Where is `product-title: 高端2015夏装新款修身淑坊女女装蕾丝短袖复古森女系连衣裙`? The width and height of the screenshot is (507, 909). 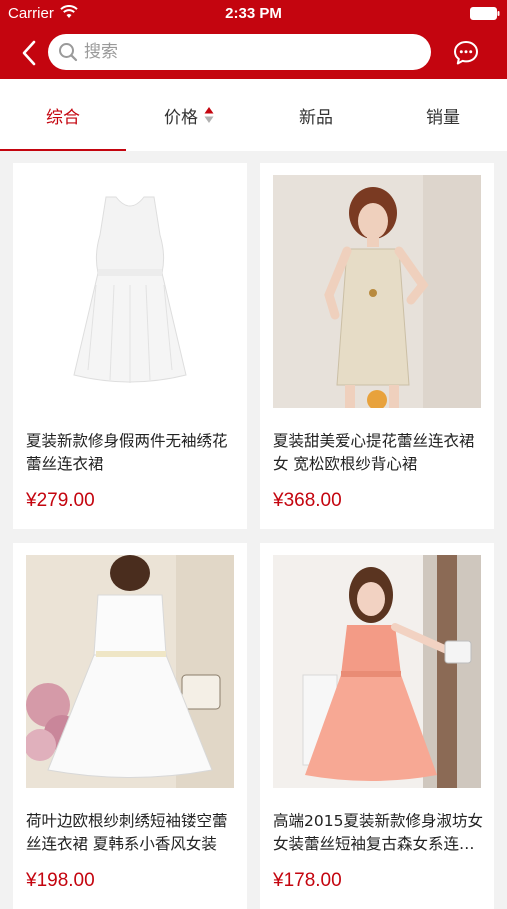 product-title: 高端2015夏装新款修身淑坊女女装蕾丝短袖复古森女系连衣裙 is located at coordinates (378, 832).